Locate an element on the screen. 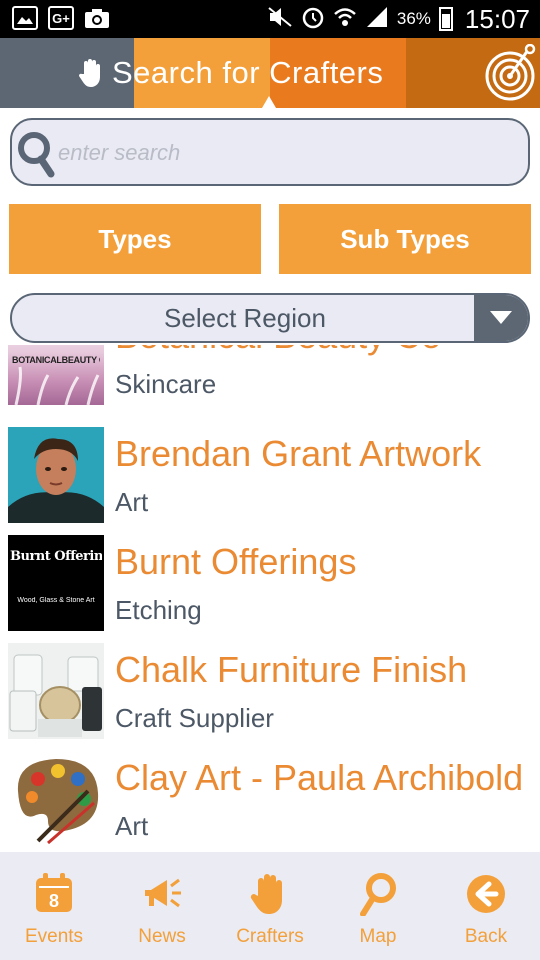 The width and height of the screenshot is (540, 960). header-pointer is located at coordinates (269, 102).